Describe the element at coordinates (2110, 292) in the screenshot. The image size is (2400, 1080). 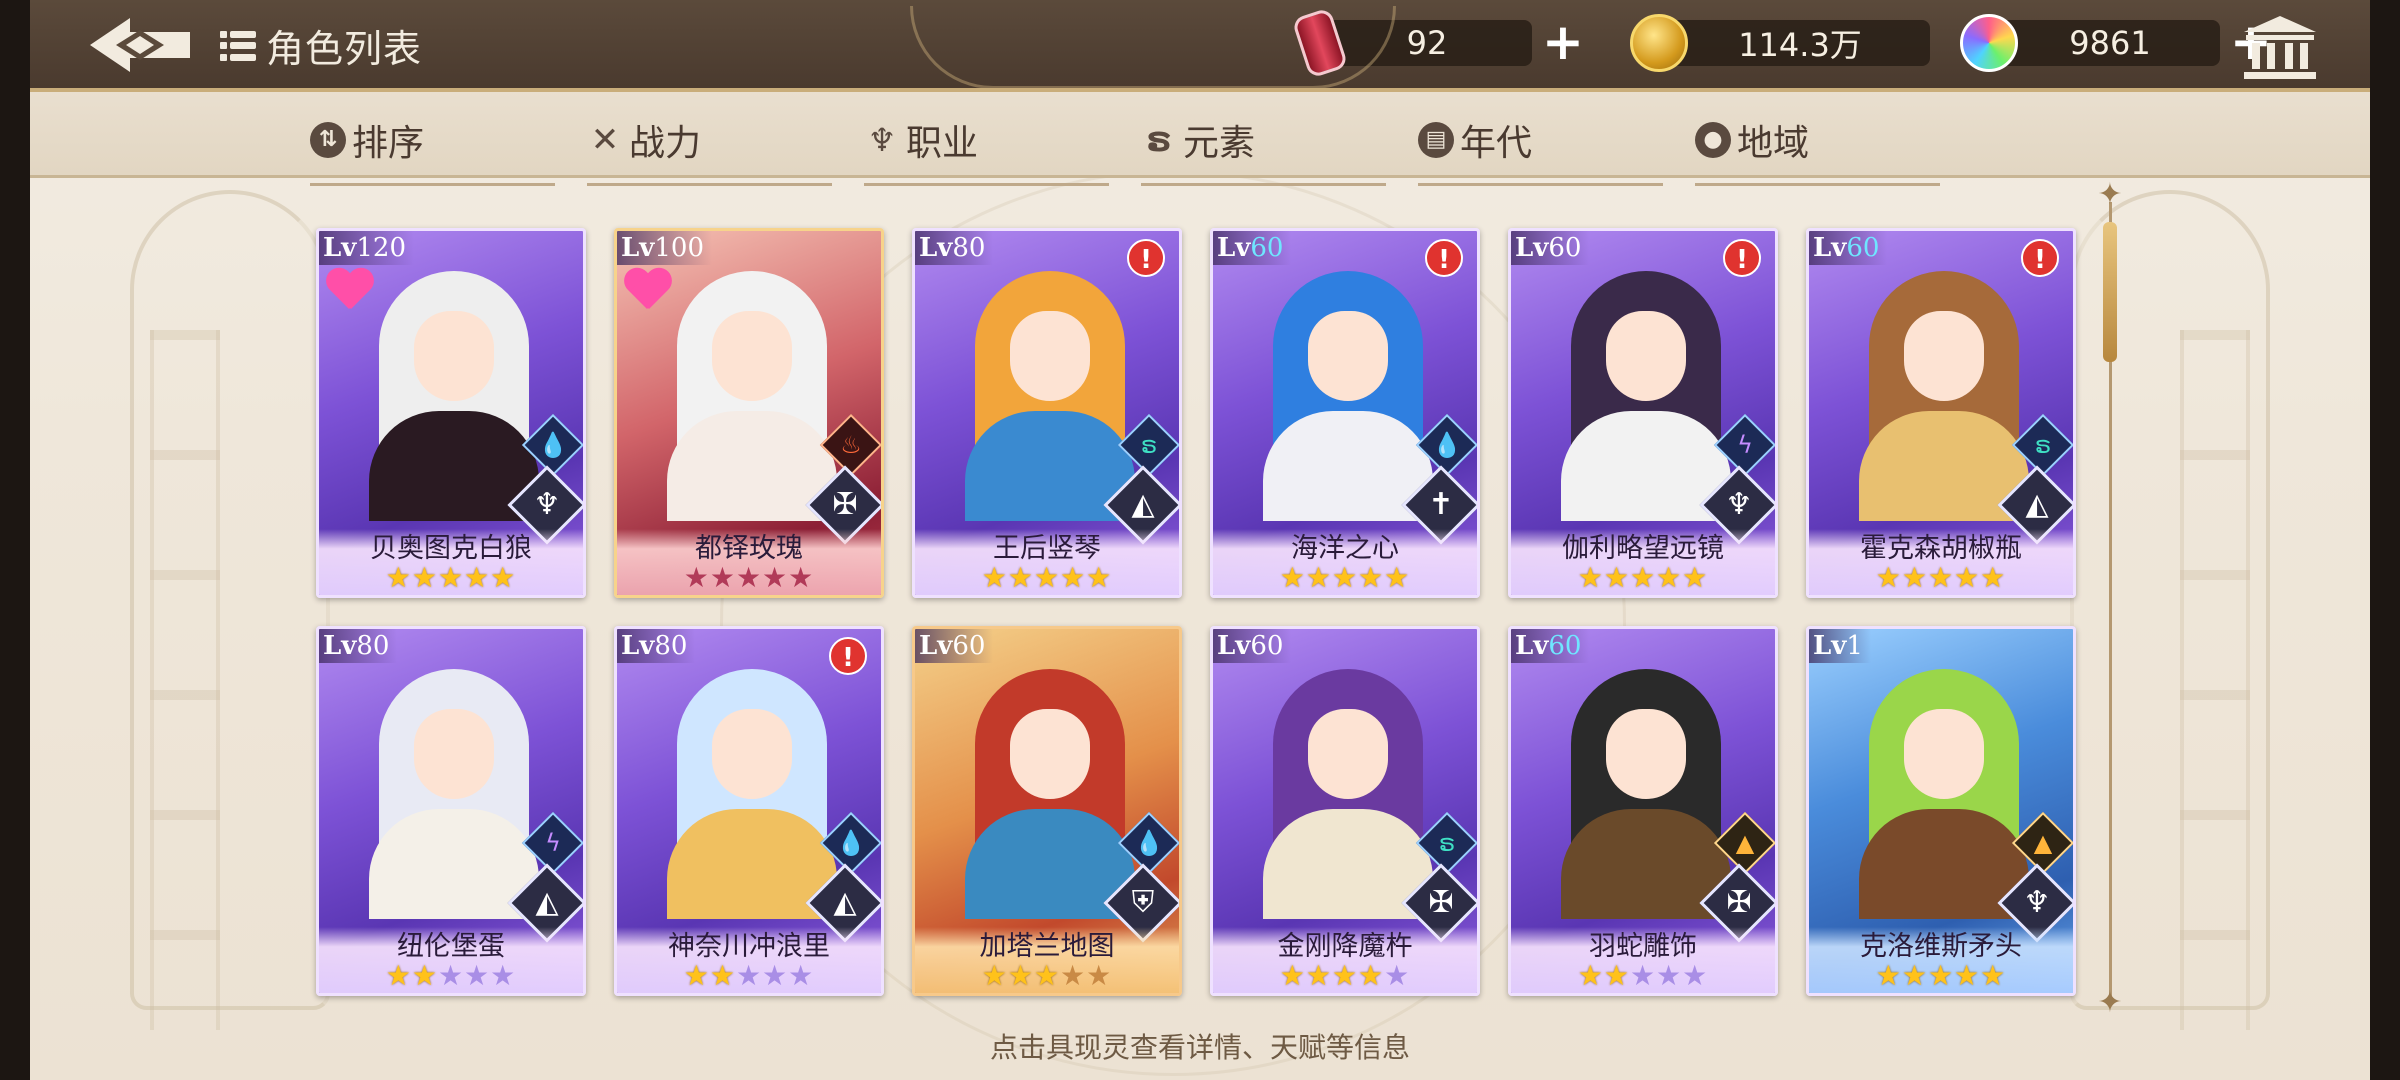
I see `scroll-thumb` at that location.